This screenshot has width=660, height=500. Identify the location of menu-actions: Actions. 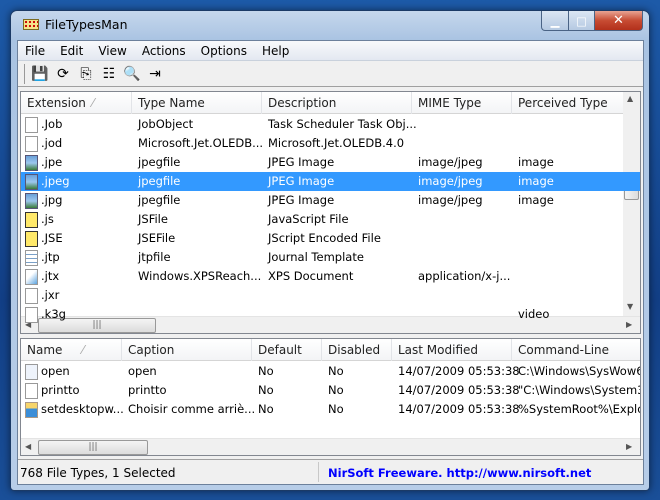
(164, 51).